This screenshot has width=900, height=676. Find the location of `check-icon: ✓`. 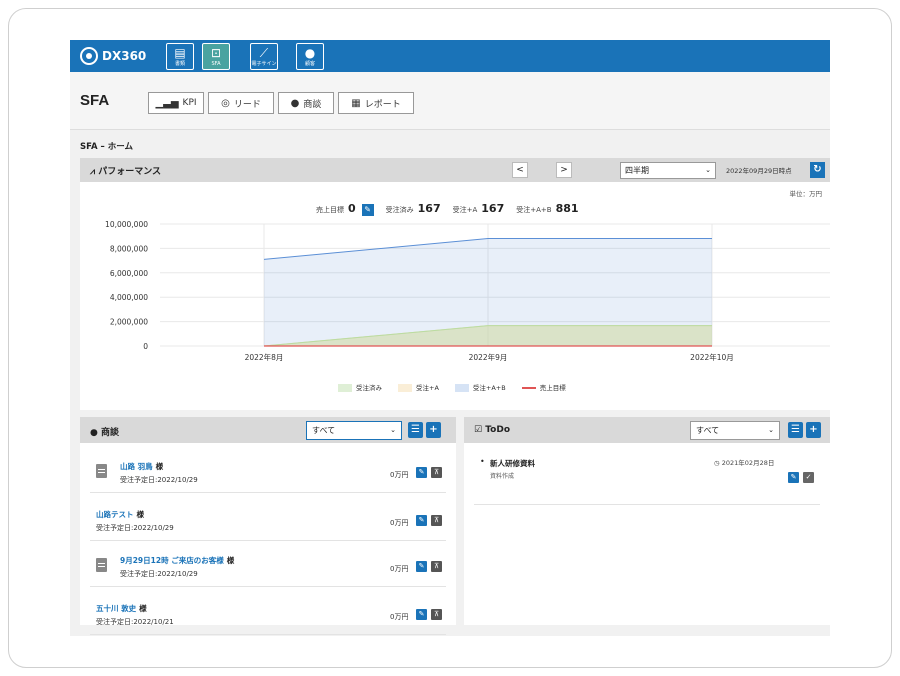

check-icon: ✓ is located at coordinates (808, 477).